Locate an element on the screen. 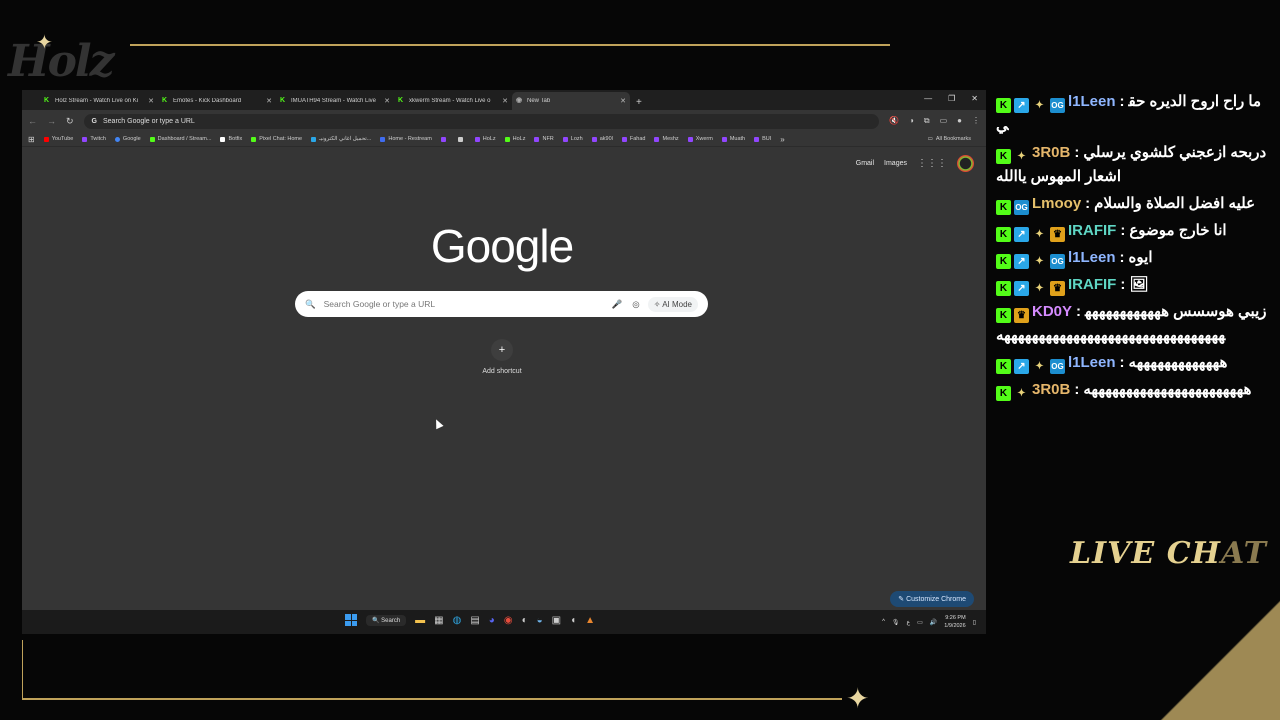  windows-start-icon is located at coordinates (351, 620).